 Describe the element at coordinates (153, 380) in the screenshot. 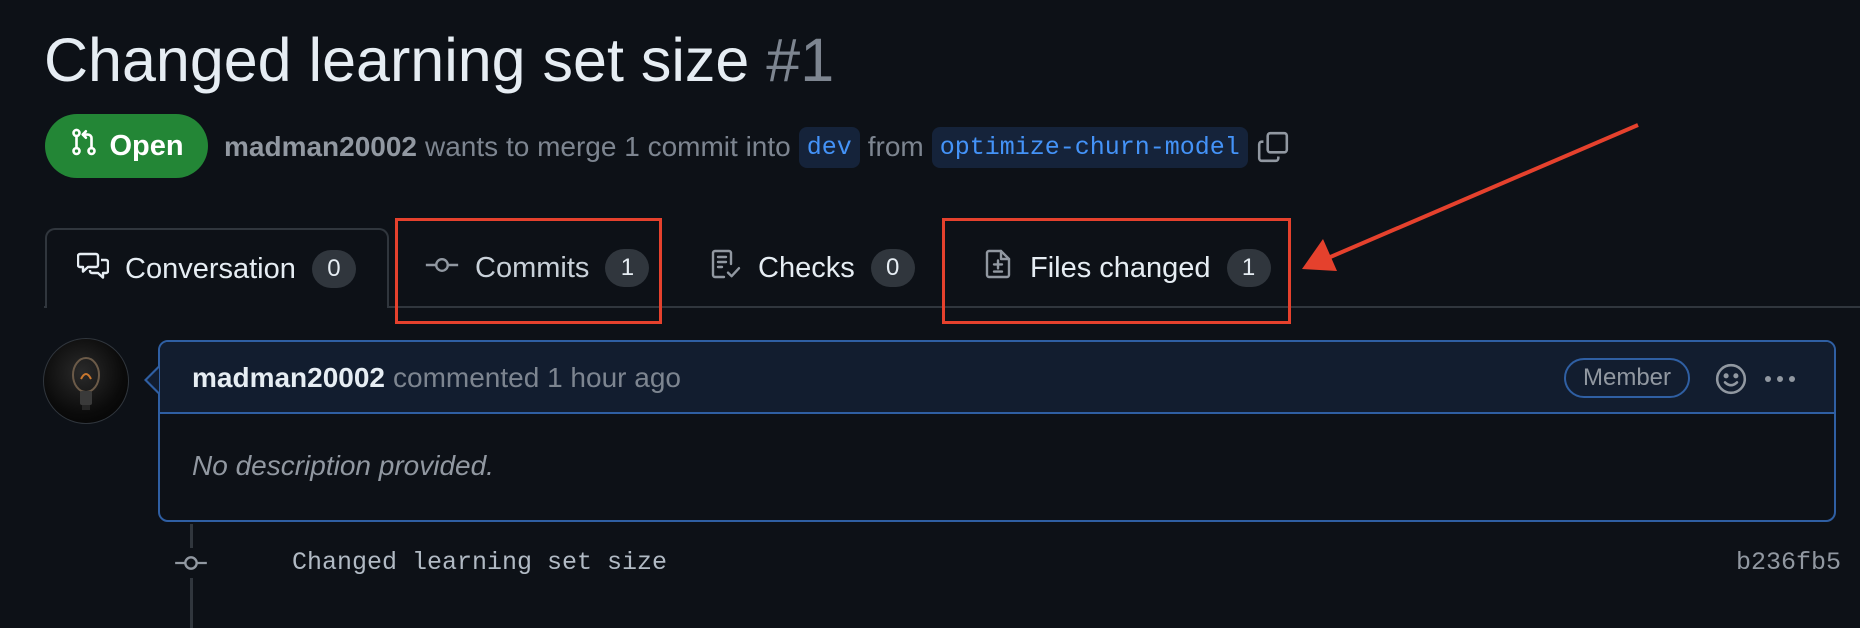

I see `comment-caret-fill` at that location.